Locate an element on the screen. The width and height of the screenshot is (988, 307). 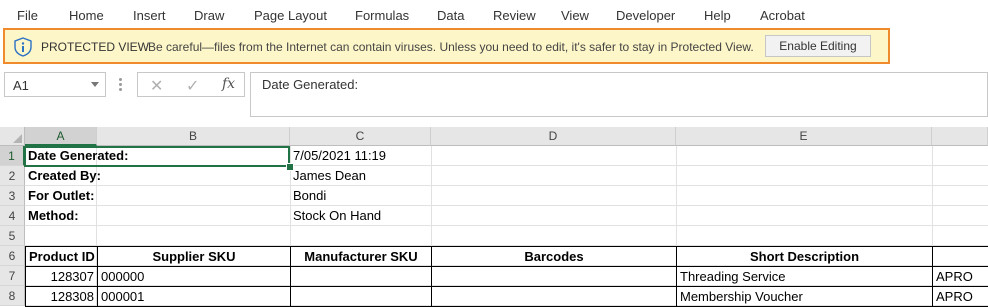
row-header-2: 2 is located at coordinates (12, 176).